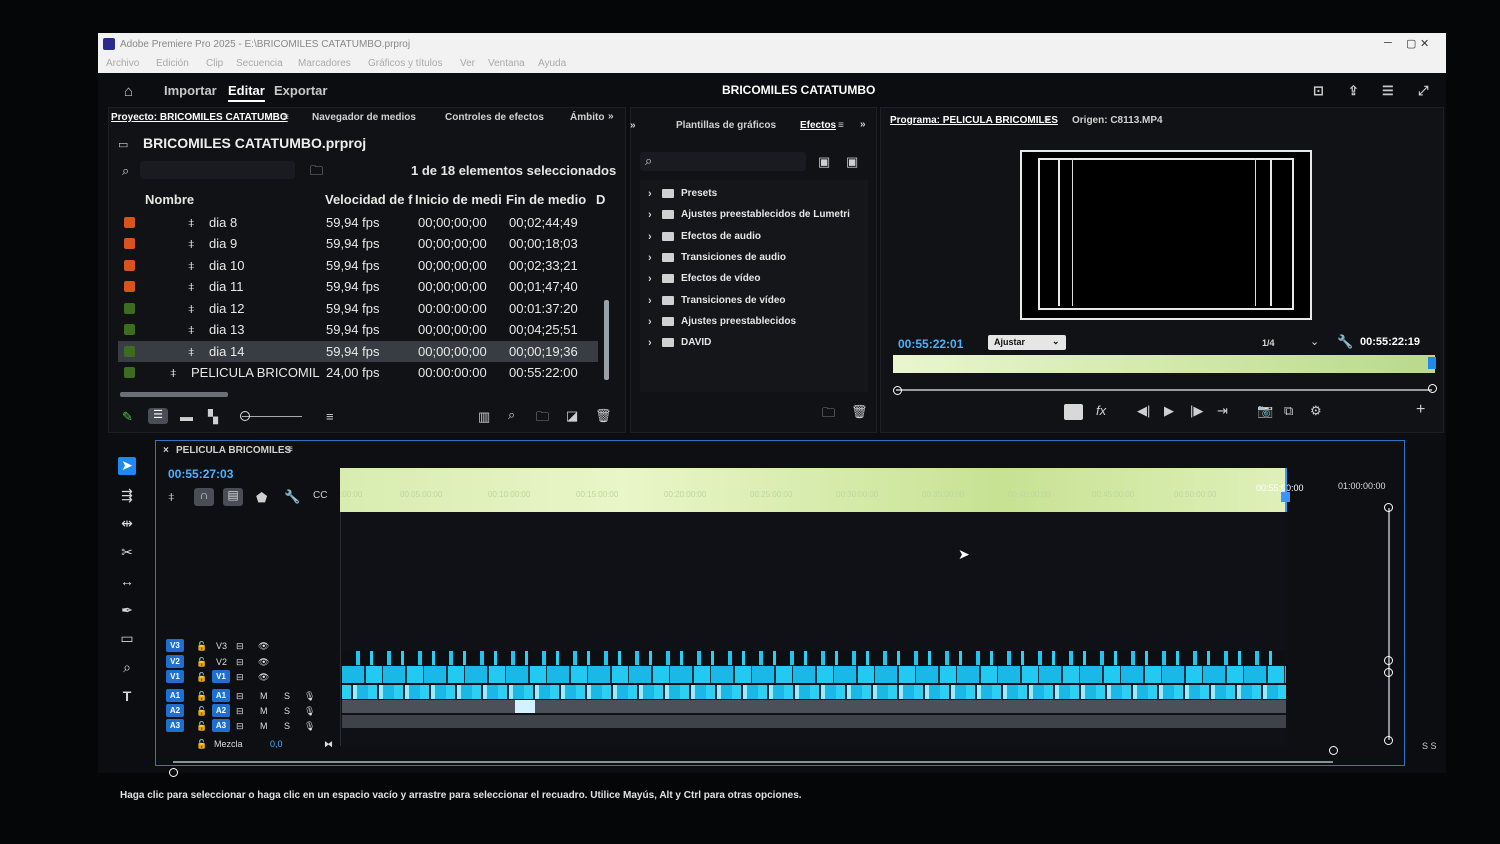 This screenshot has width=1500, height=844. Describe the element at coordinates (199, 117) in the screenshot. I see `tab-project: Proyecto: BRICOMILES CATATUMBO` at that location.